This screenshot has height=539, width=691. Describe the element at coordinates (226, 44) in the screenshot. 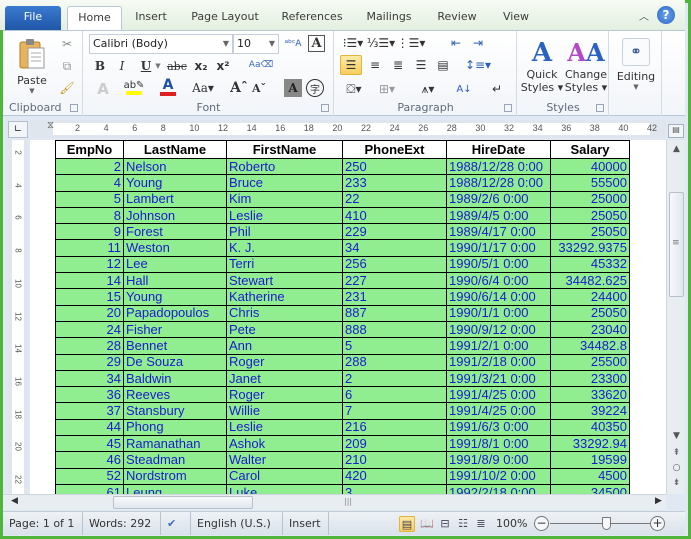

I see `chevron-down-icon: ▼` at that location.